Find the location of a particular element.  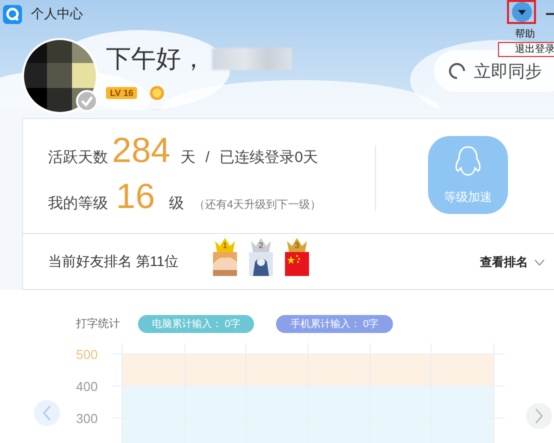

logo-icon is located at coordinates (12, 14).